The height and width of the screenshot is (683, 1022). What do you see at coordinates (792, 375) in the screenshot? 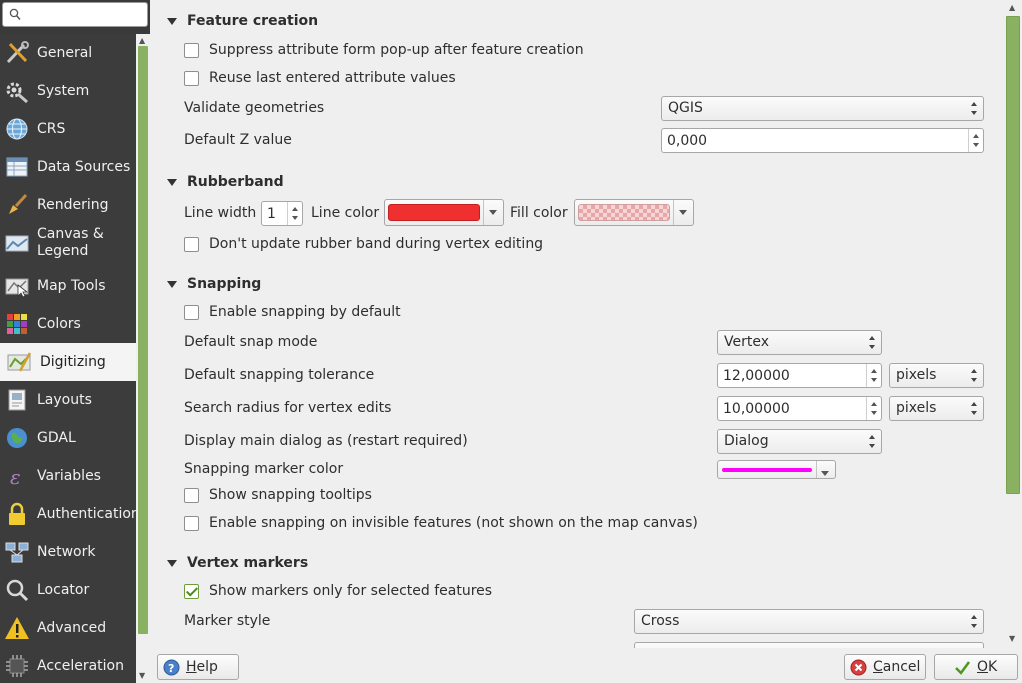
I see `snapping-tolerance-input` at bounding box center [792, 375].